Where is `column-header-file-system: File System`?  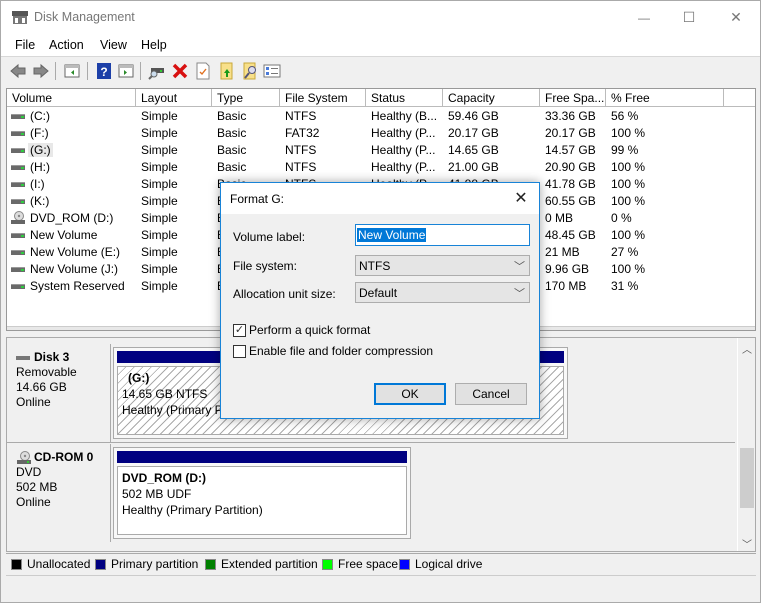
column-header-file-system: File System is located at coordinates (323, 98).